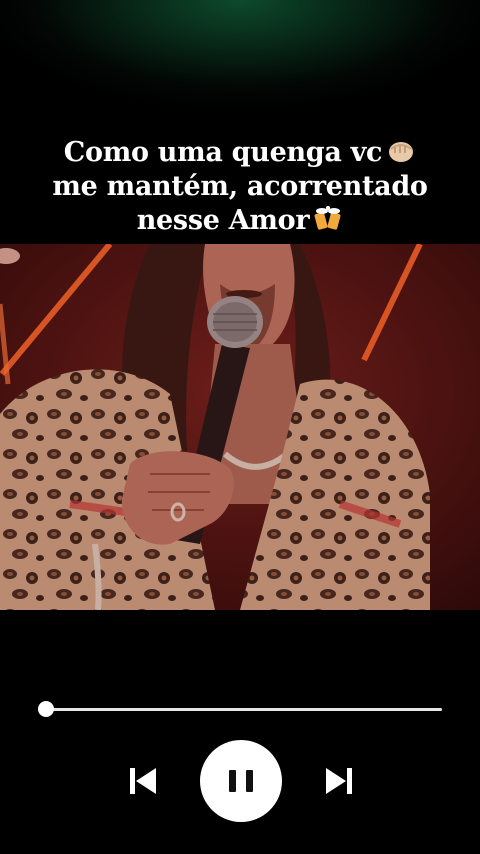 The image size is (480, 854). I want to click on pause-icon-right-bar, so click(249, 781).